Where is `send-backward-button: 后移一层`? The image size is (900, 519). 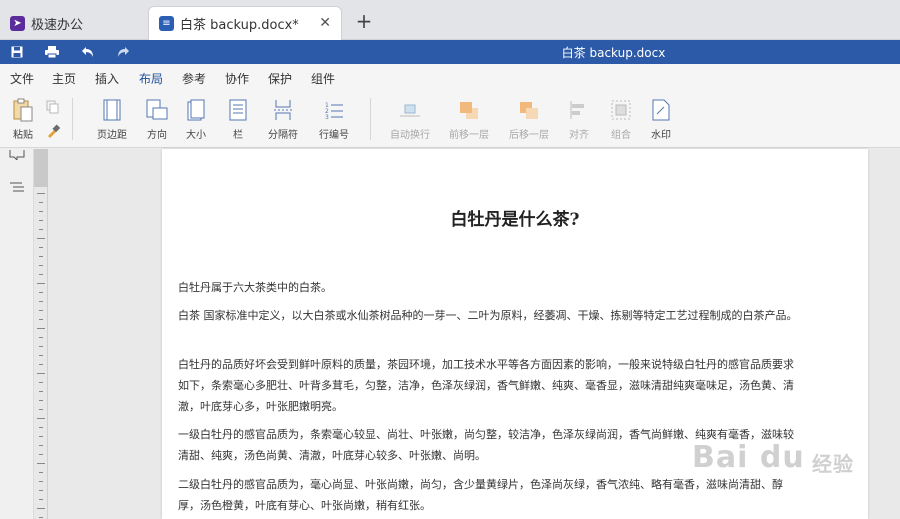 send-backward-button: 后移一层 is located at coordinates (529, 119).